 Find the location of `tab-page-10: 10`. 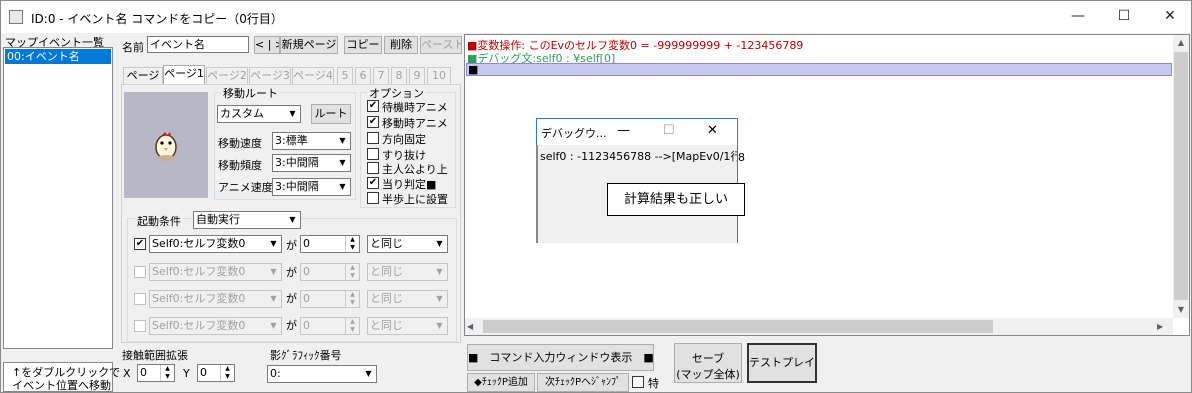

tab-page-10: 10 is located at coordinates (439, 75).